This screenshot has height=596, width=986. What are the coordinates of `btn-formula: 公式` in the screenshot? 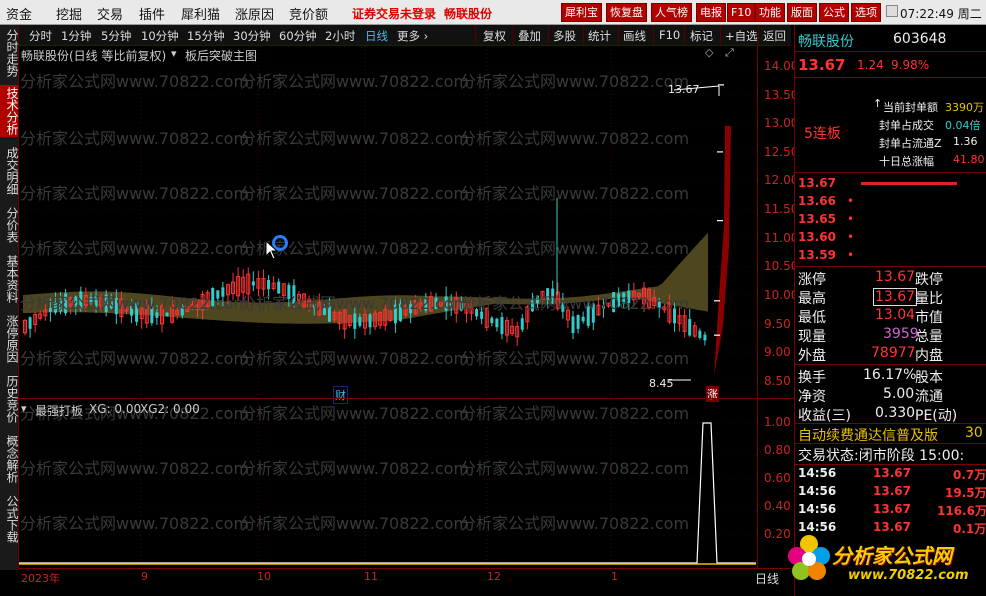 It's located at (834, 12).